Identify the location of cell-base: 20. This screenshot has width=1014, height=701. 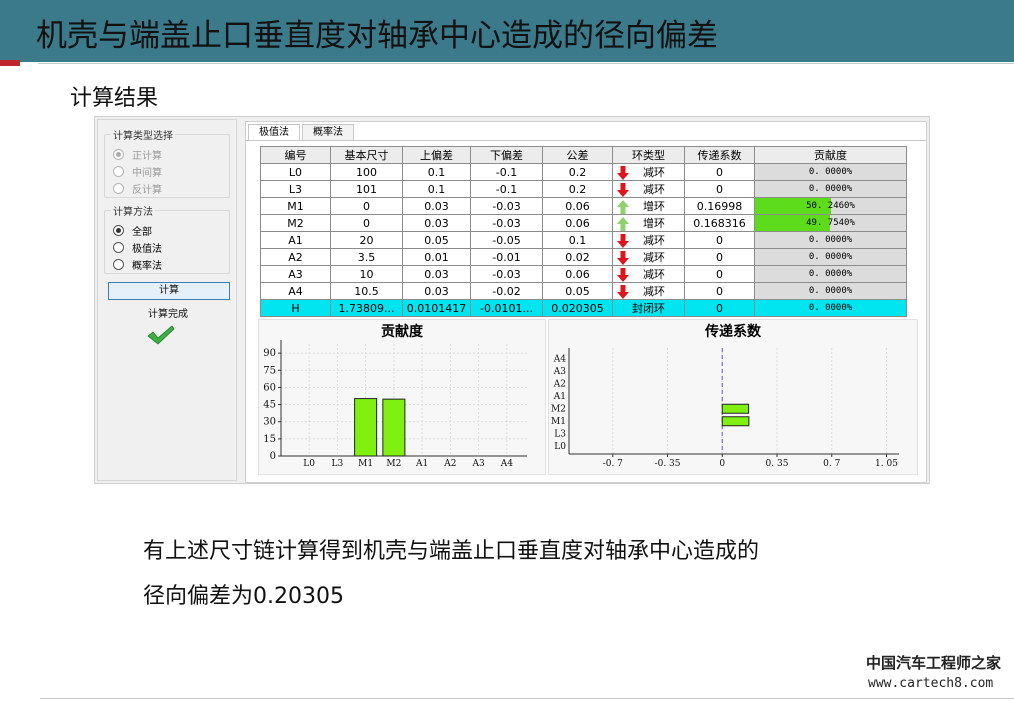
(366, 240).